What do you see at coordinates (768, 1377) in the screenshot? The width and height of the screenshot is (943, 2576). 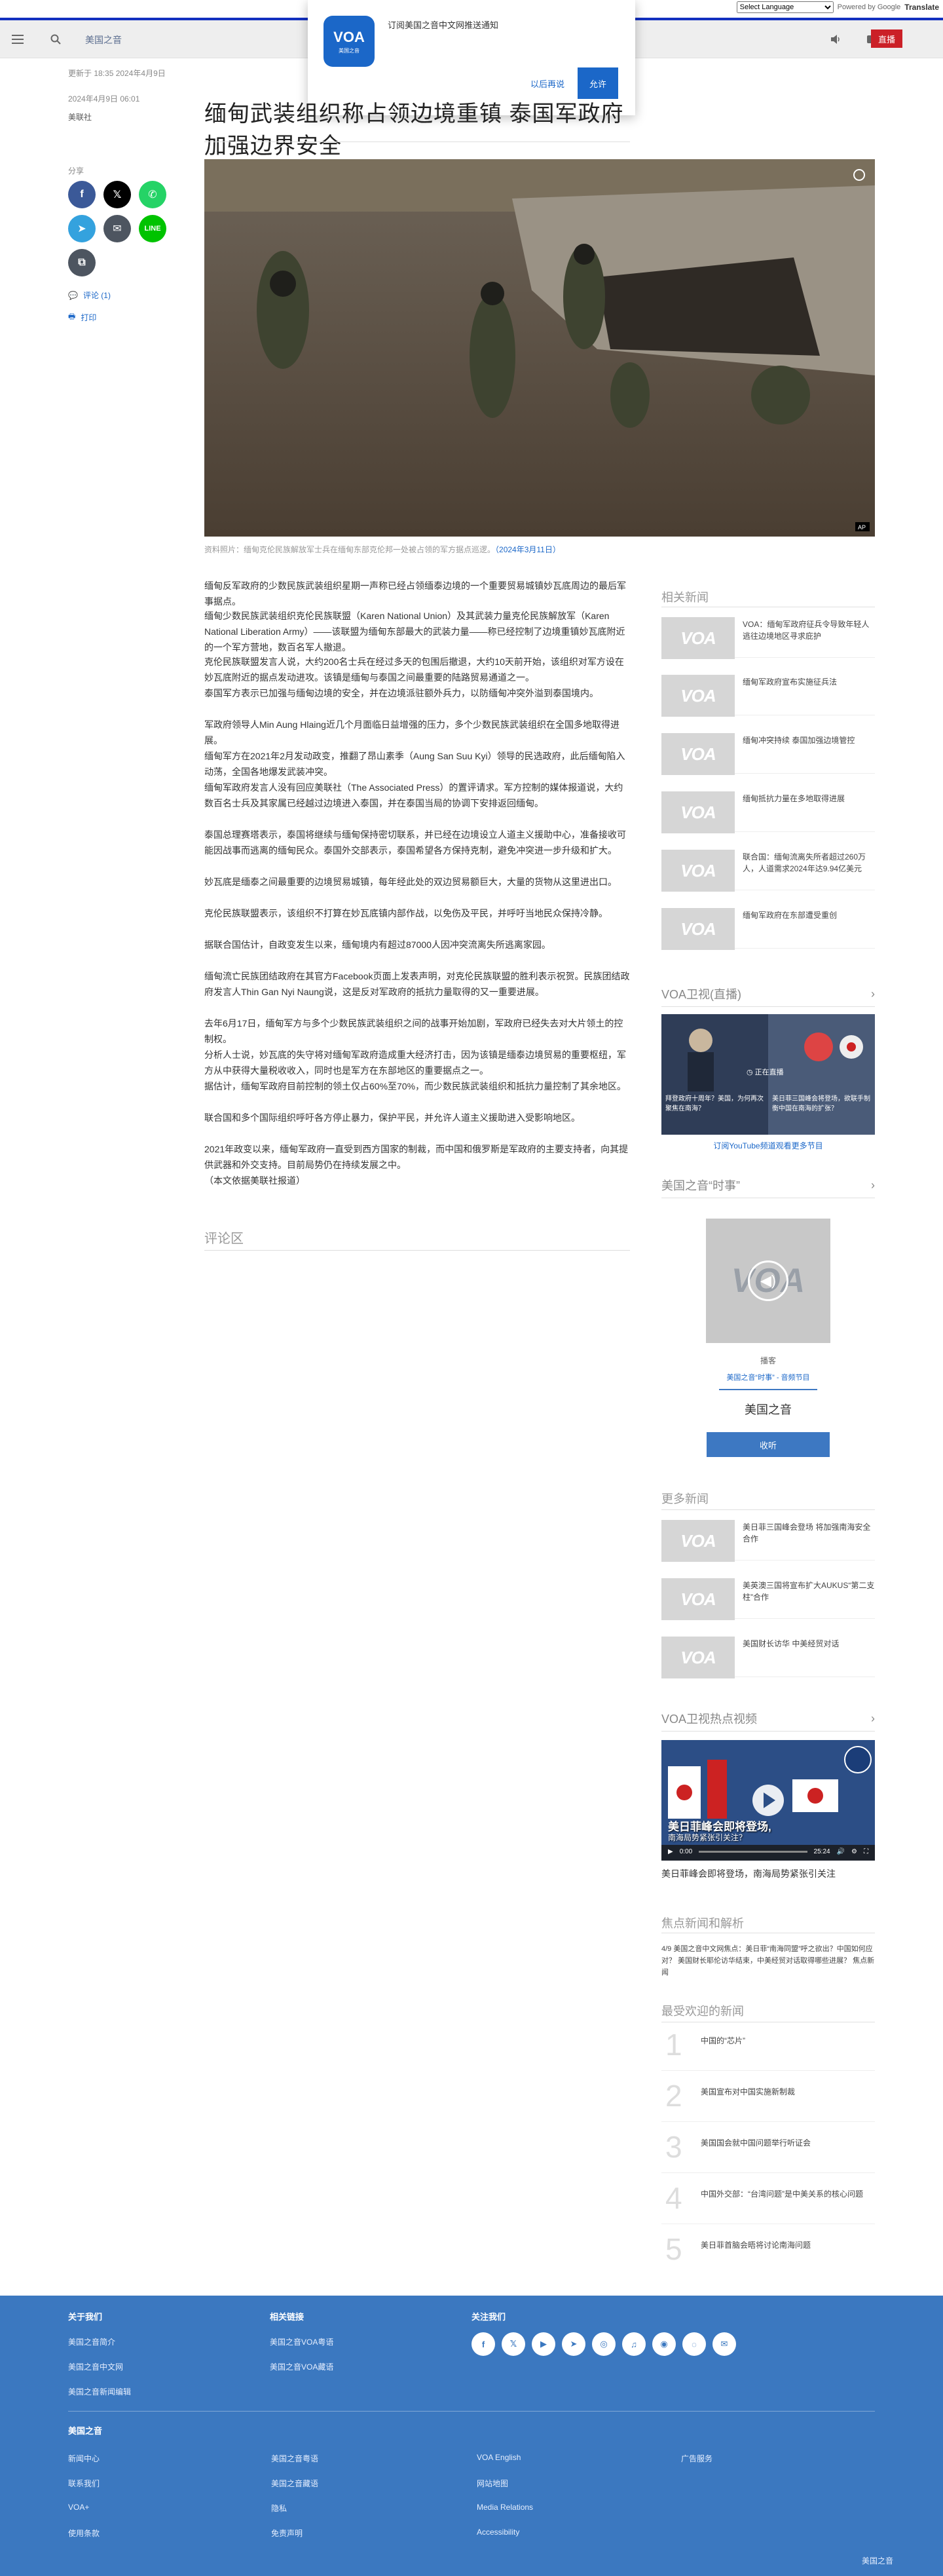 I see `podcast-subtitle: 美国之音“时事” - 音频节目` at bounding box center [768, 1377].